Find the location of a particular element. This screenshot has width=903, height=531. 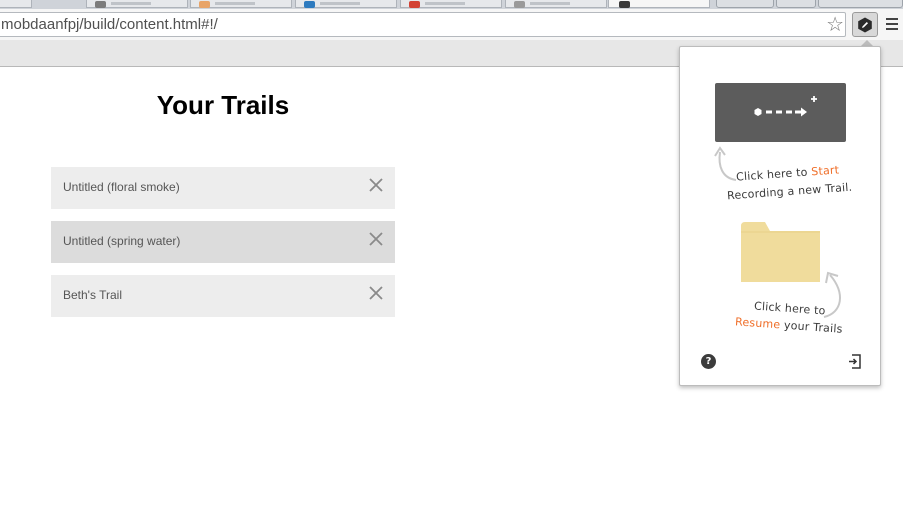

browser-toolbar: mobdaanfpj/build/content.html#!/ ☆ is located at coordinates (451, 24).